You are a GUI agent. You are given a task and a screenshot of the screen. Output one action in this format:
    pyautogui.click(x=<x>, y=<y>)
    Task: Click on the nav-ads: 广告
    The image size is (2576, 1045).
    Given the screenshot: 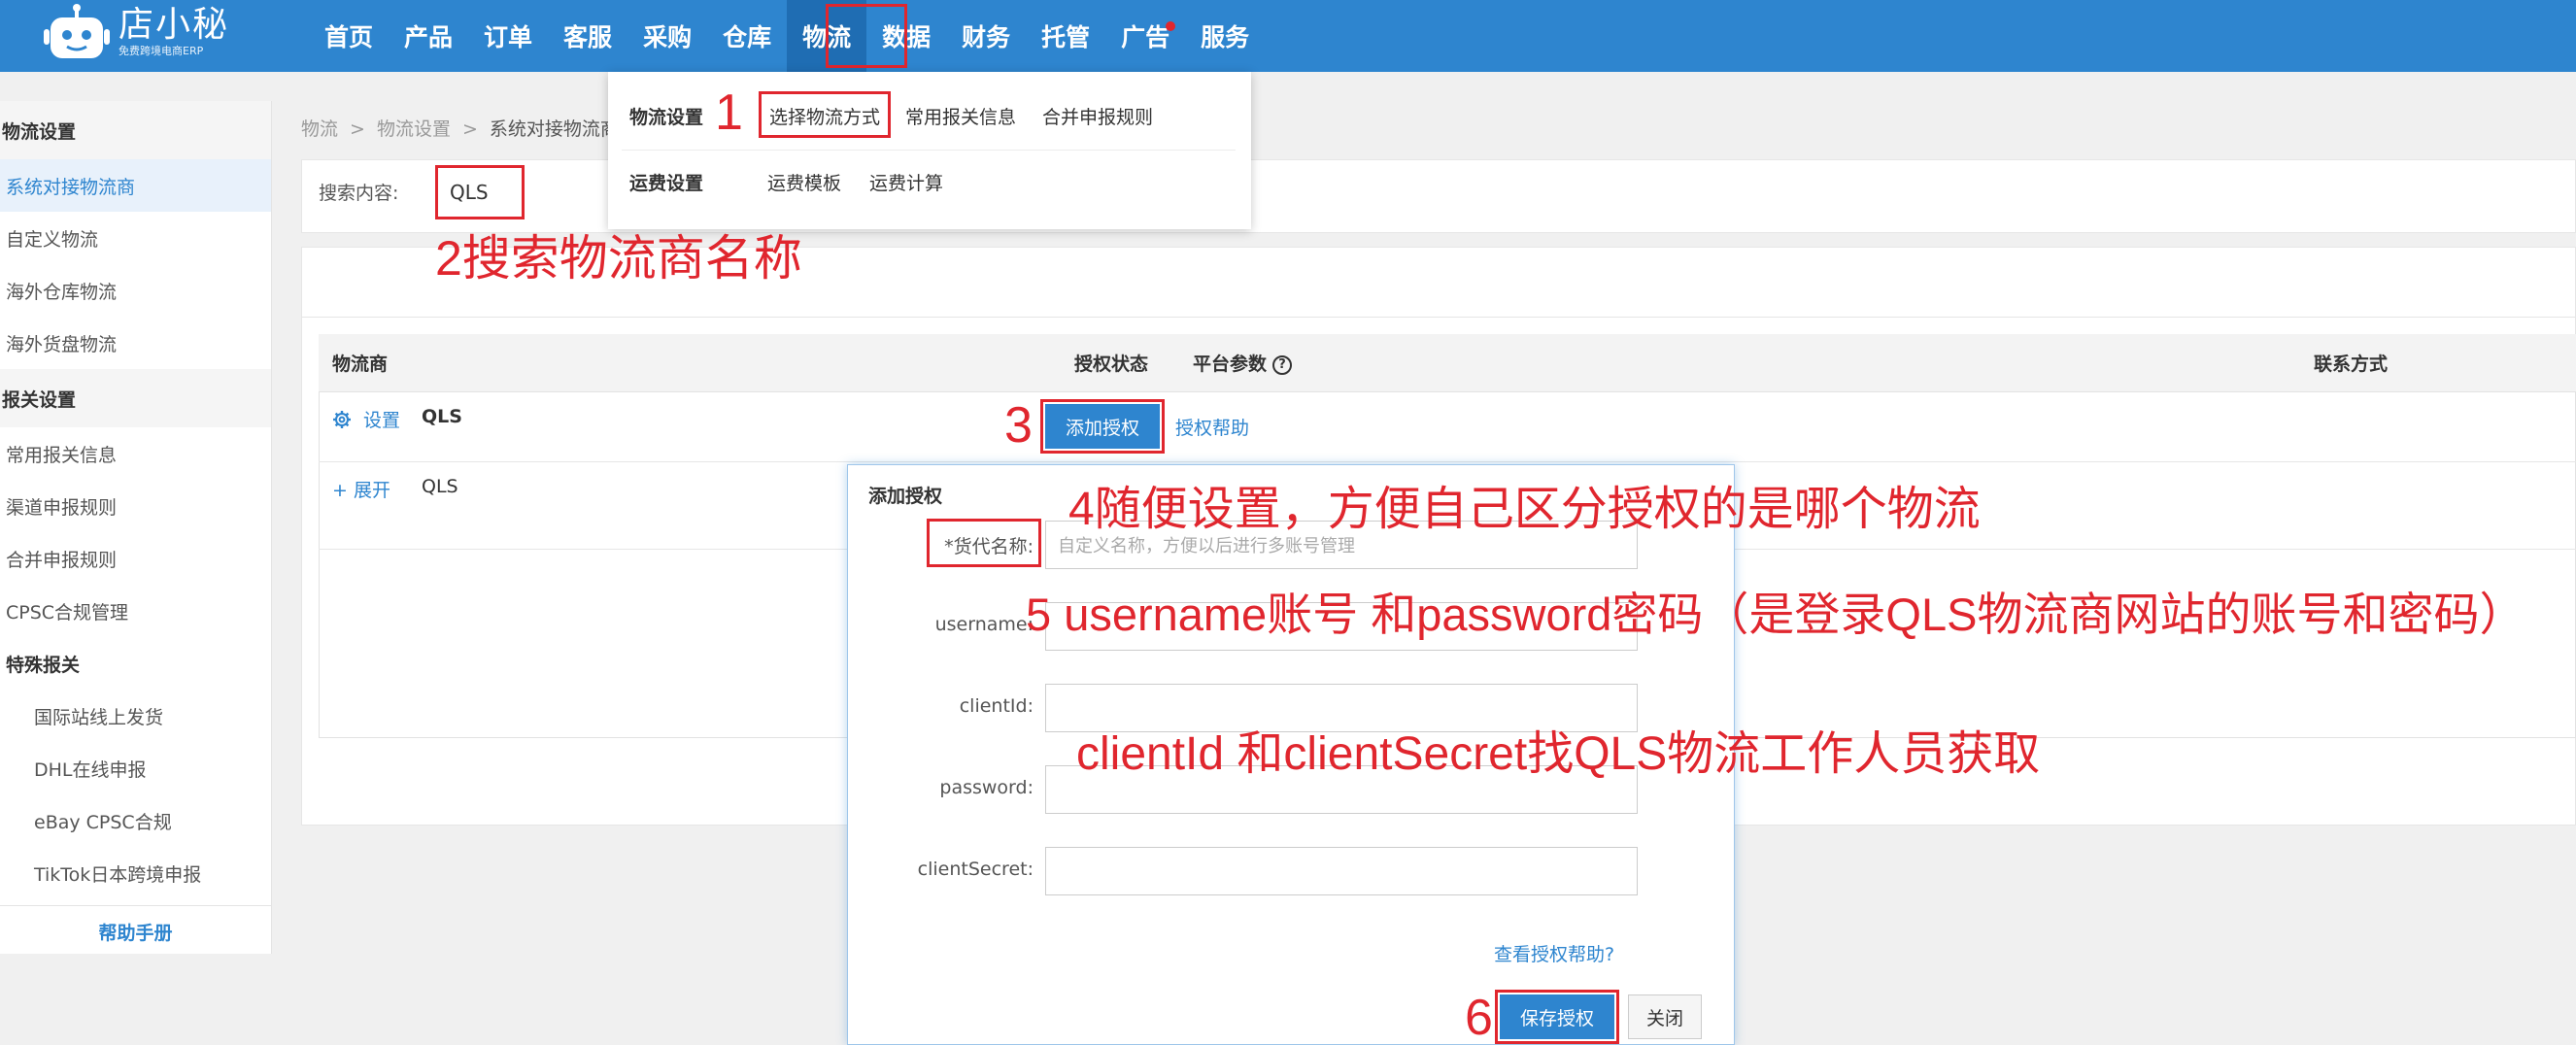 What is the action you would take?
    pyautogui.click(x=1145, y=36)
    